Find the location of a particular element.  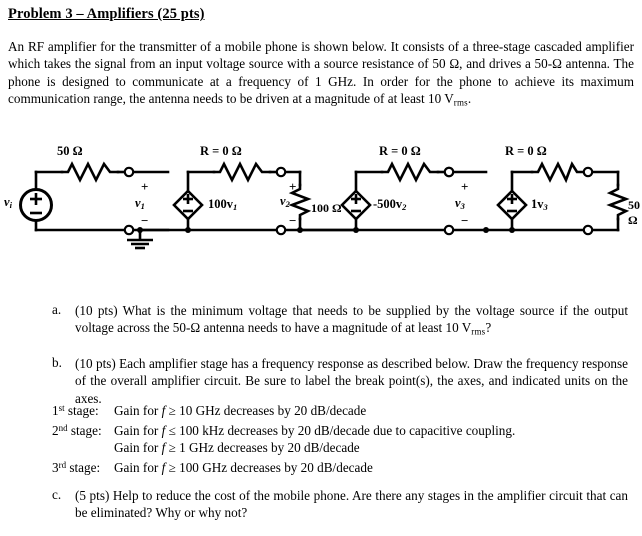

label-dep-source-2: -500v2 is located at coordinates (390, 205).